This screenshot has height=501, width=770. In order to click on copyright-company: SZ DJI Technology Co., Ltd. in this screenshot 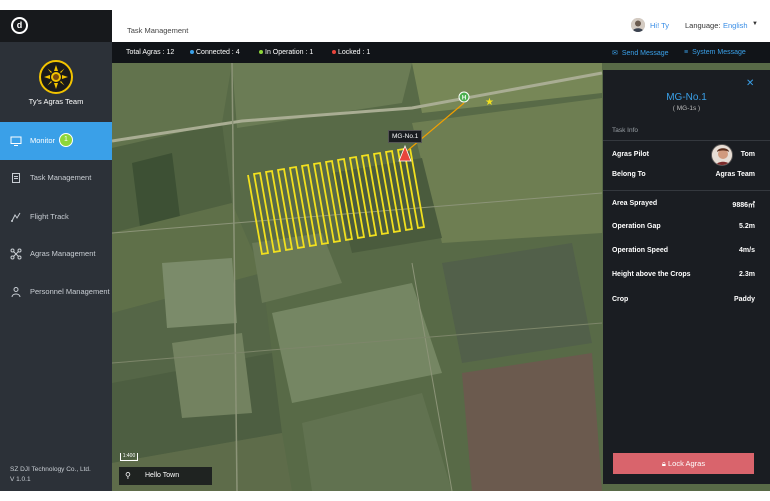, I will do `click(50, 469)`.